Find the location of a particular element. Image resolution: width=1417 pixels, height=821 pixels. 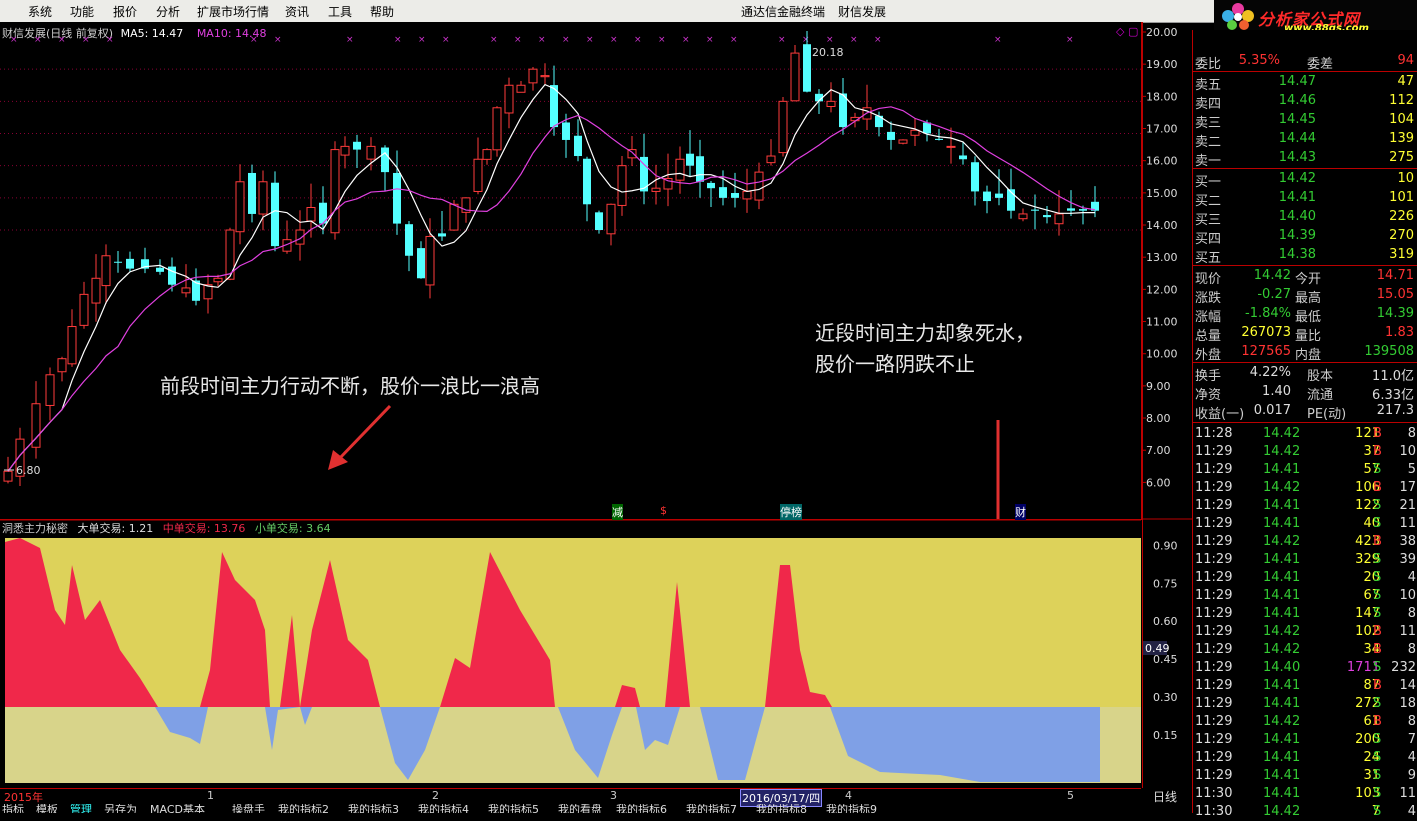

tab-10: 我的看盘 is located at coordinates (580, 808).